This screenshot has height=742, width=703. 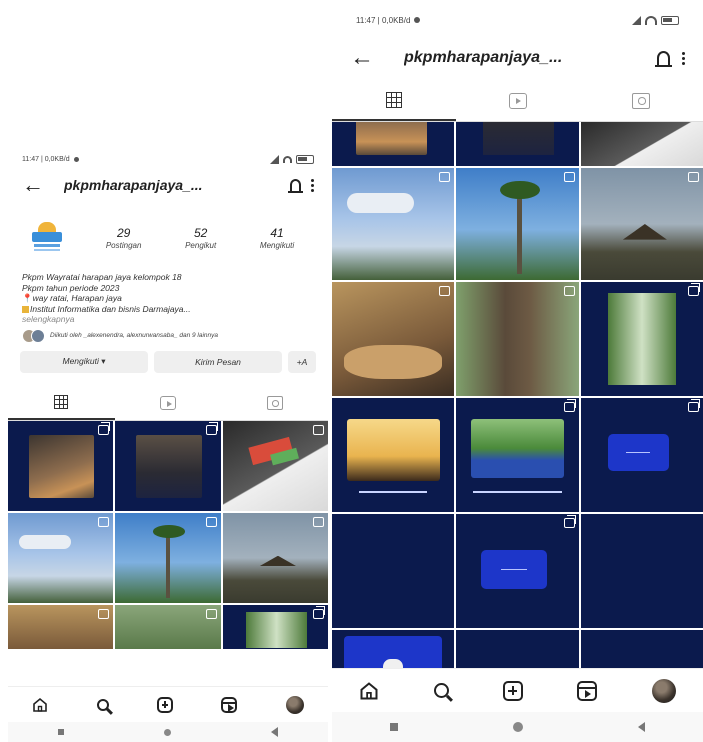 I want to click on location-pin-icon: 📍, so click(x=27, y=298).